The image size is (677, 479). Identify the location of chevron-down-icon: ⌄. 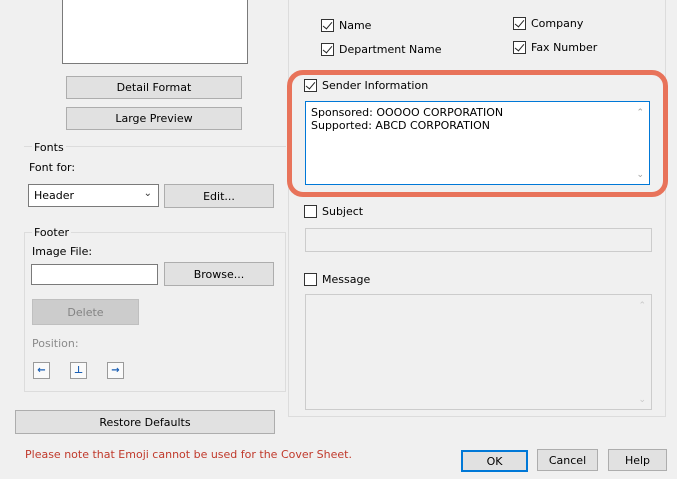
(147, 193).